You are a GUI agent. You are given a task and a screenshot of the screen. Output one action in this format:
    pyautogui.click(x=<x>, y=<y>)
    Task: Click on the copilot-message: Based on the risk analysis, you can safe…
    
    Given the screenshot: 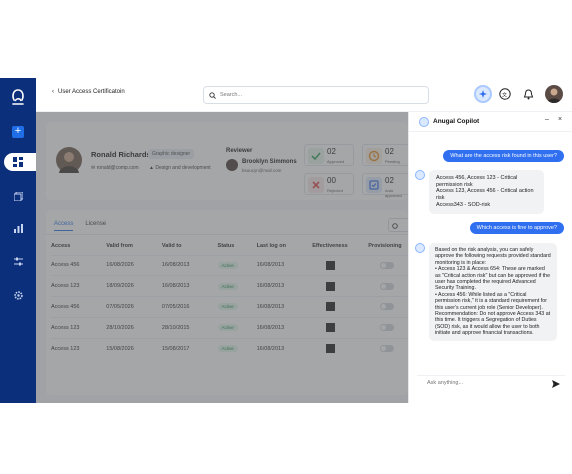 What is the action you would take?
    pyautogui.click(x=493, y=292)
    